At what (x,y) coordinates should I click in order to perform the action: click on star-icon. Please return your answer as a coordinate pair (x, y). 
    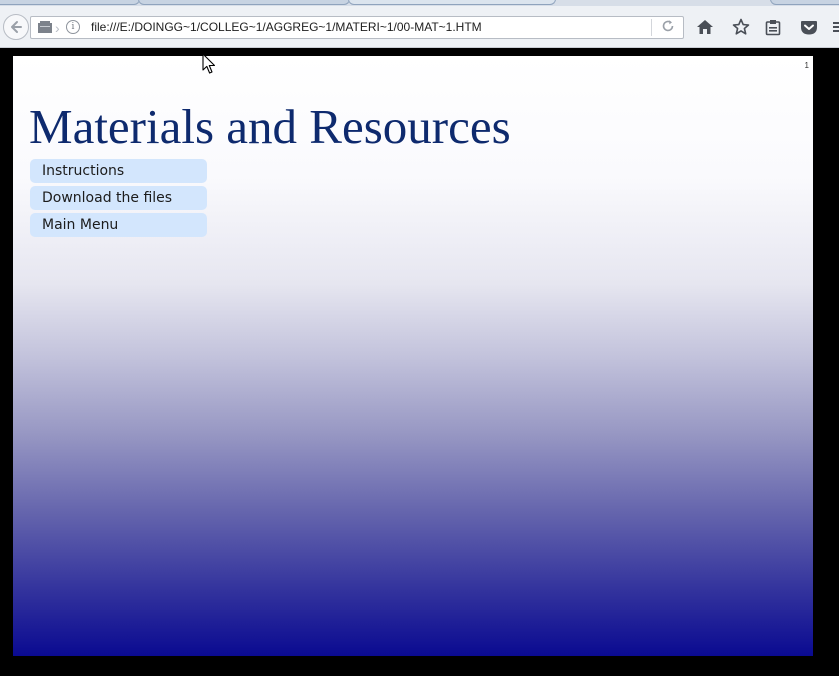
    Looking at the image, I should click on (741, 27).